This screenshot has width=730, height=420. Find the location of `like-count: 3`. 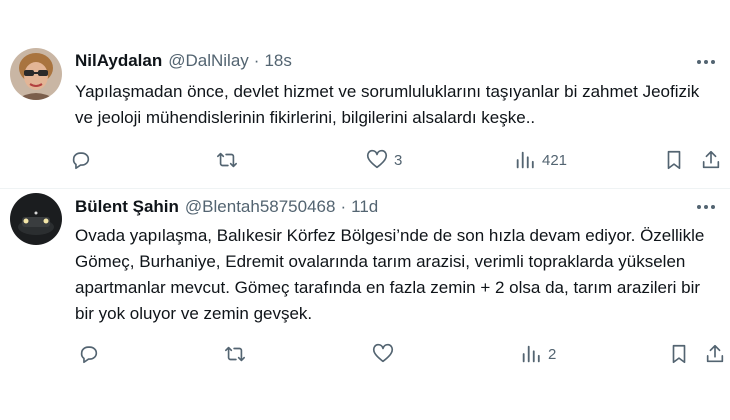

like-count: 3 is located at coordinates (398, 160).